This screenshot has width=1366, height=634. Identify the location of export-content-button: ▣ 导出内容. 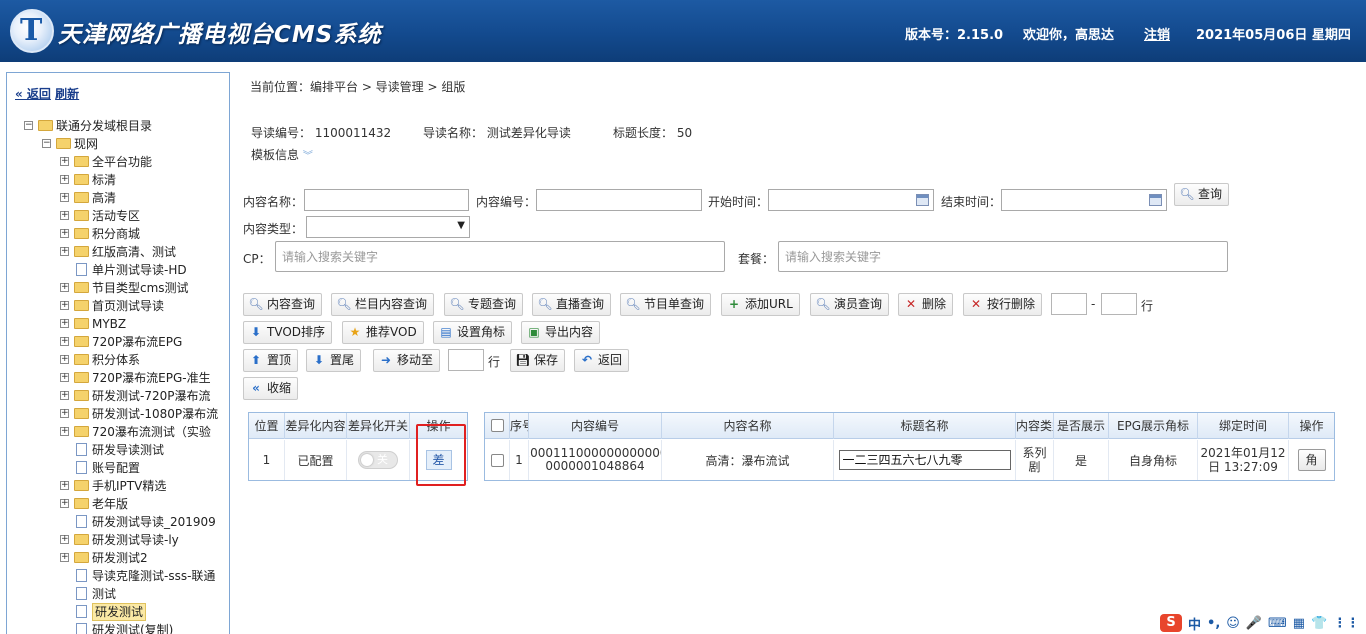
(561, 332).